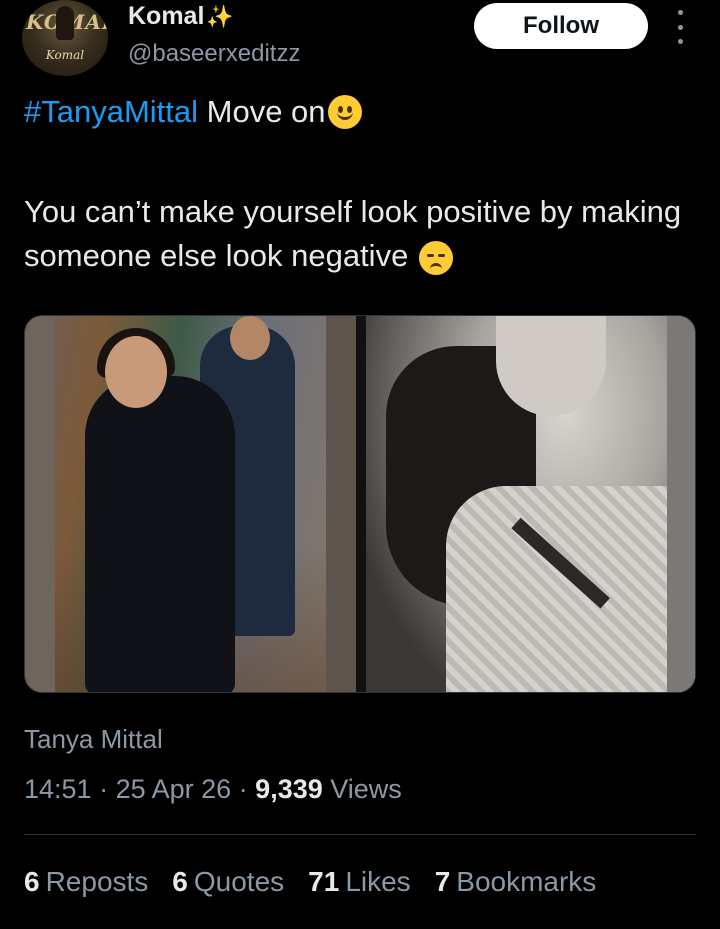 The image size is (720, 929). I want to click on avatar: KOMAL Komal, so click(65, 38).